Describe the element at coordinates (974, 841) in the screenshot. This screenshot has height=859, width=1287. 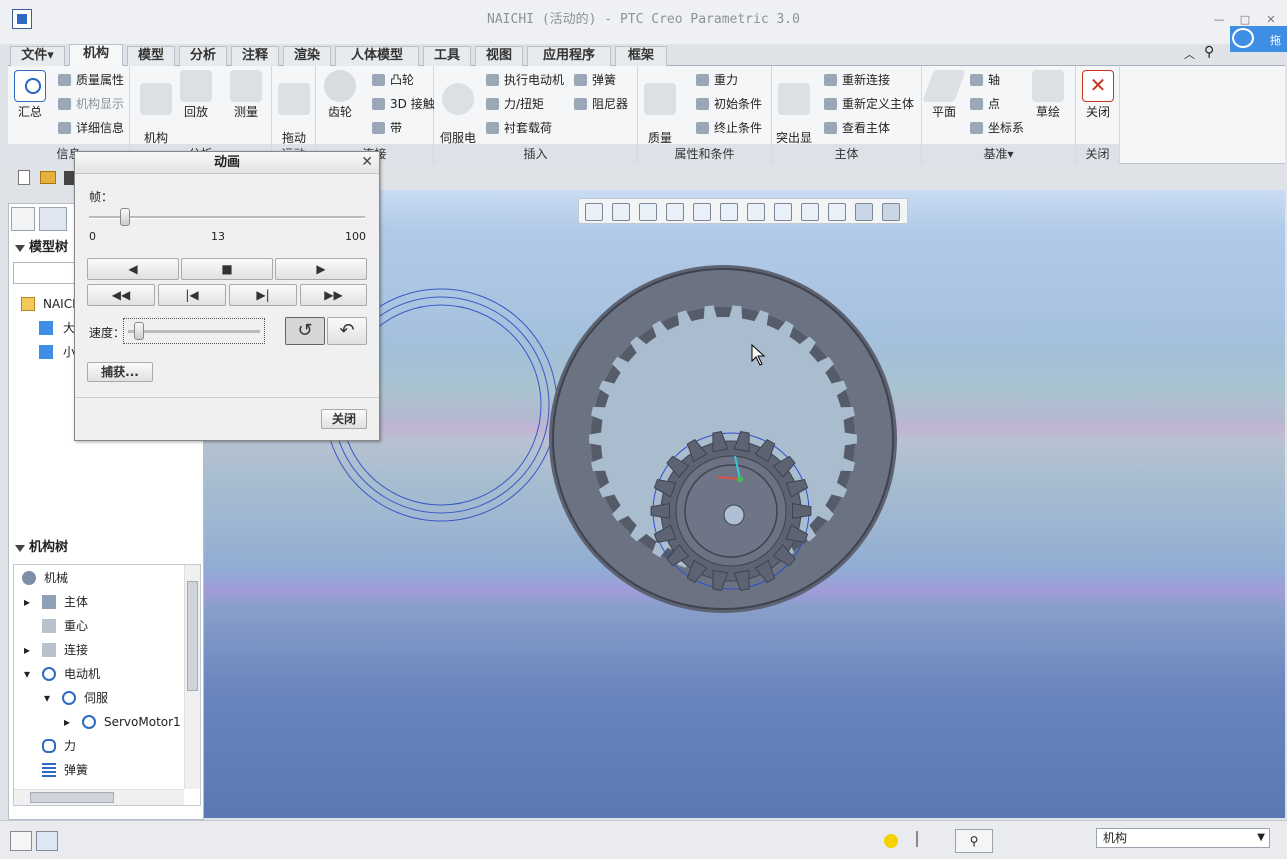
I see `find-icon: ⚲` at that location.